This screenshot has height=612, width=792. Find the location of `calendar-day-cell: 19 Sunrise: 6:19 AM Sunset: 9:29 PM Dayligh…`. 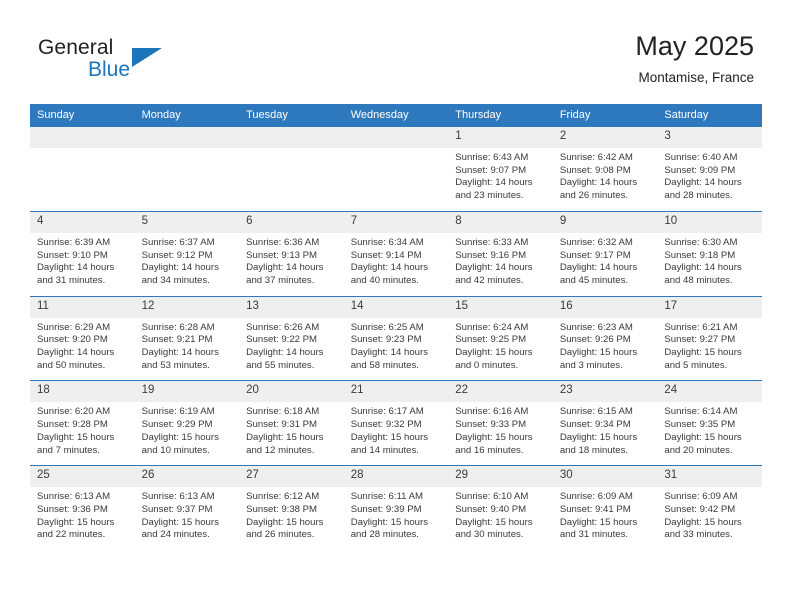

calendar-day-cell: 19 Sunrise: 6:19 AM Sunset: 9:29 PM Dayligh… is located at coordinates (187, 423).